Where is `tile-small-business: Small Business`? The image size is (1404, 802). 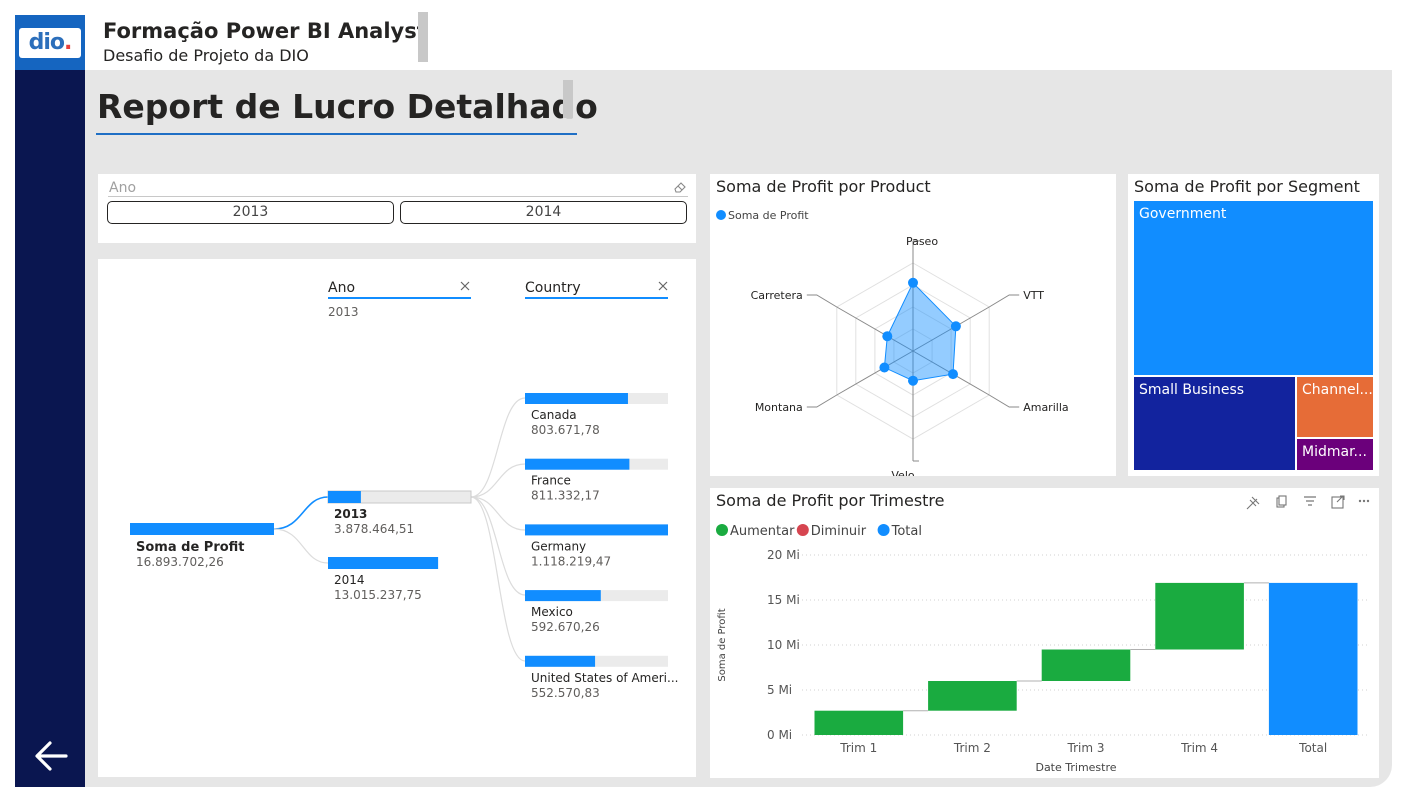 tile-small-business: Small Business is located at coordinates (1214, 423).